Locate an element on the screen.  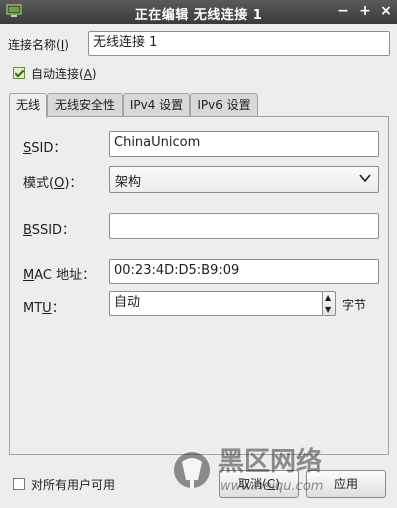
ssid-label-rest: SID： is located at coordinates (49, 148).